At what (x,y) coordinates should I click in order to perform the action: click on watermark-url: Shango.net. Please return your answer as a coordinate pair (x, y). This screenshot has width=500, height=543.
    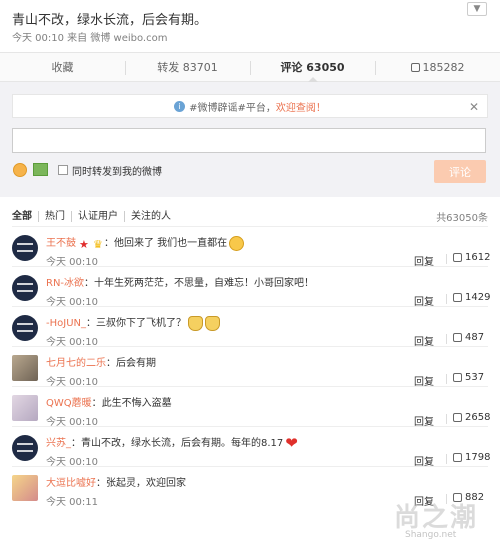
    Looking at the image, I should click on (431, 535).